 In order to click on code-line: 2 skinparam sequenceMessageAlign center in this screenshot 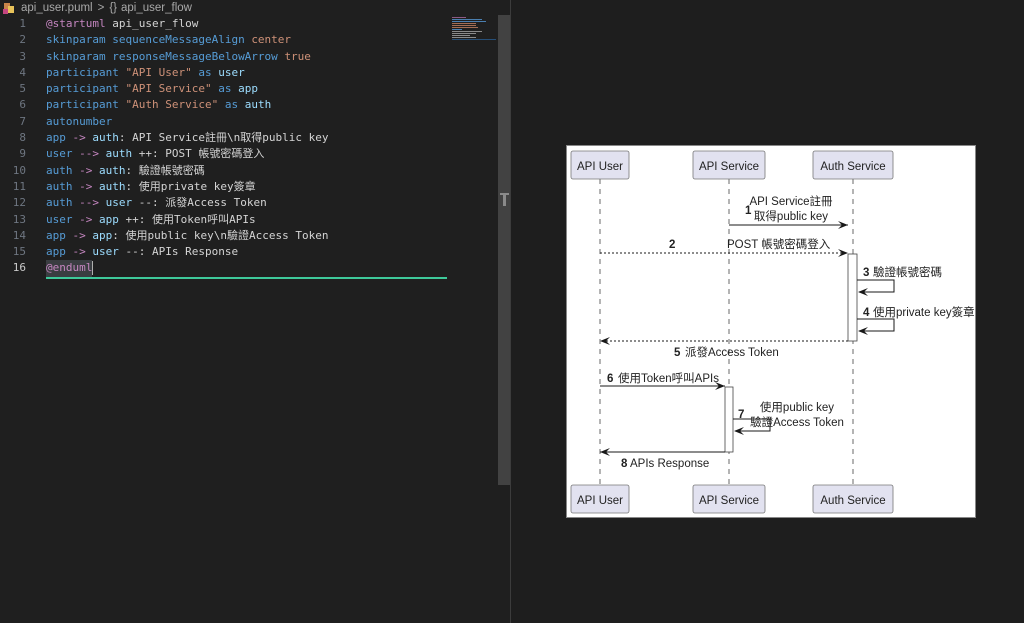, I will do `click(250, 40)`.